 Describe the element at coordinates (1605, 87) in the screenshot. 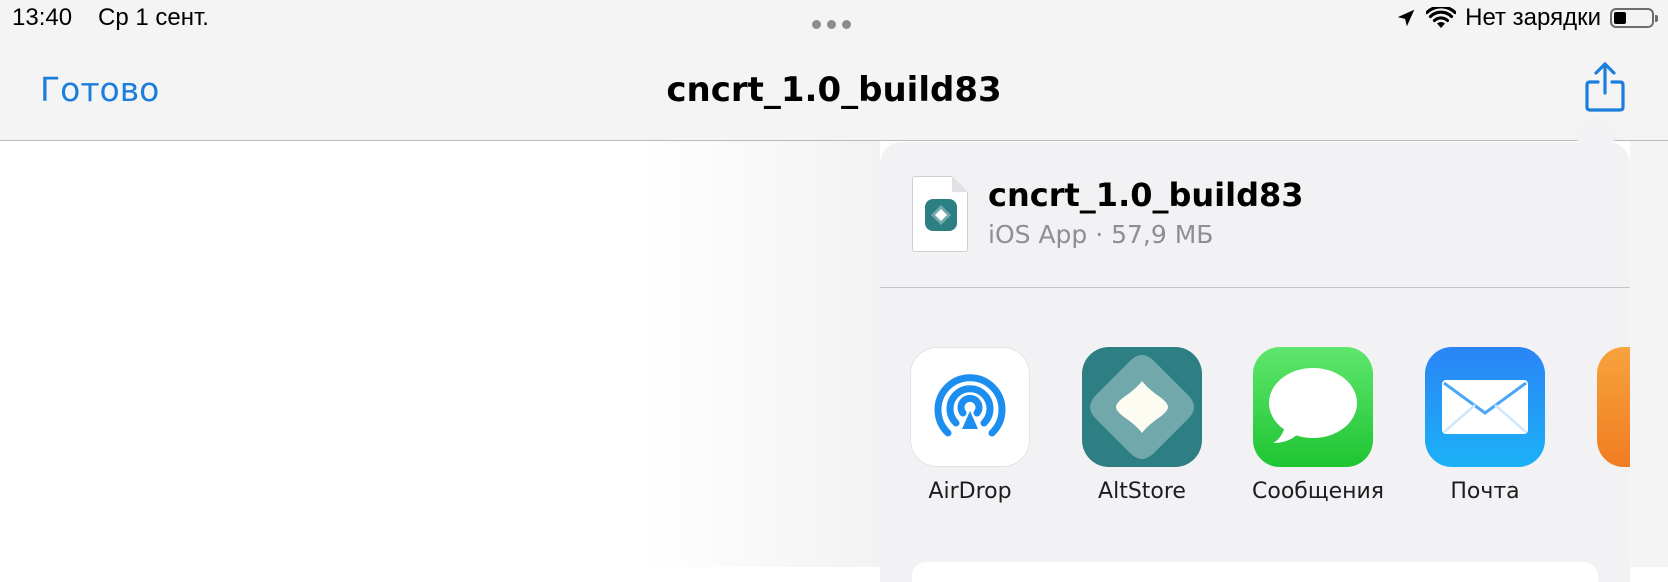

I see `share-icon` at that location.